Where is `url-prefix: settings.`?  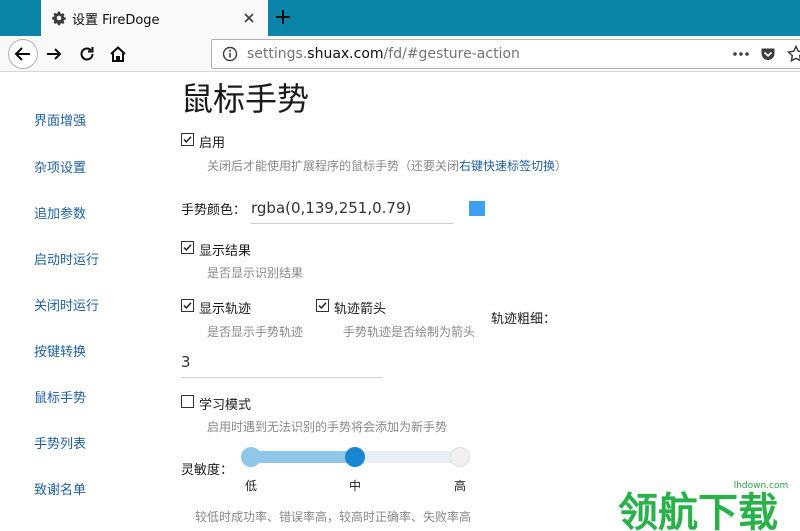 url-prefix: settings. is located at coordinates (277, 54).